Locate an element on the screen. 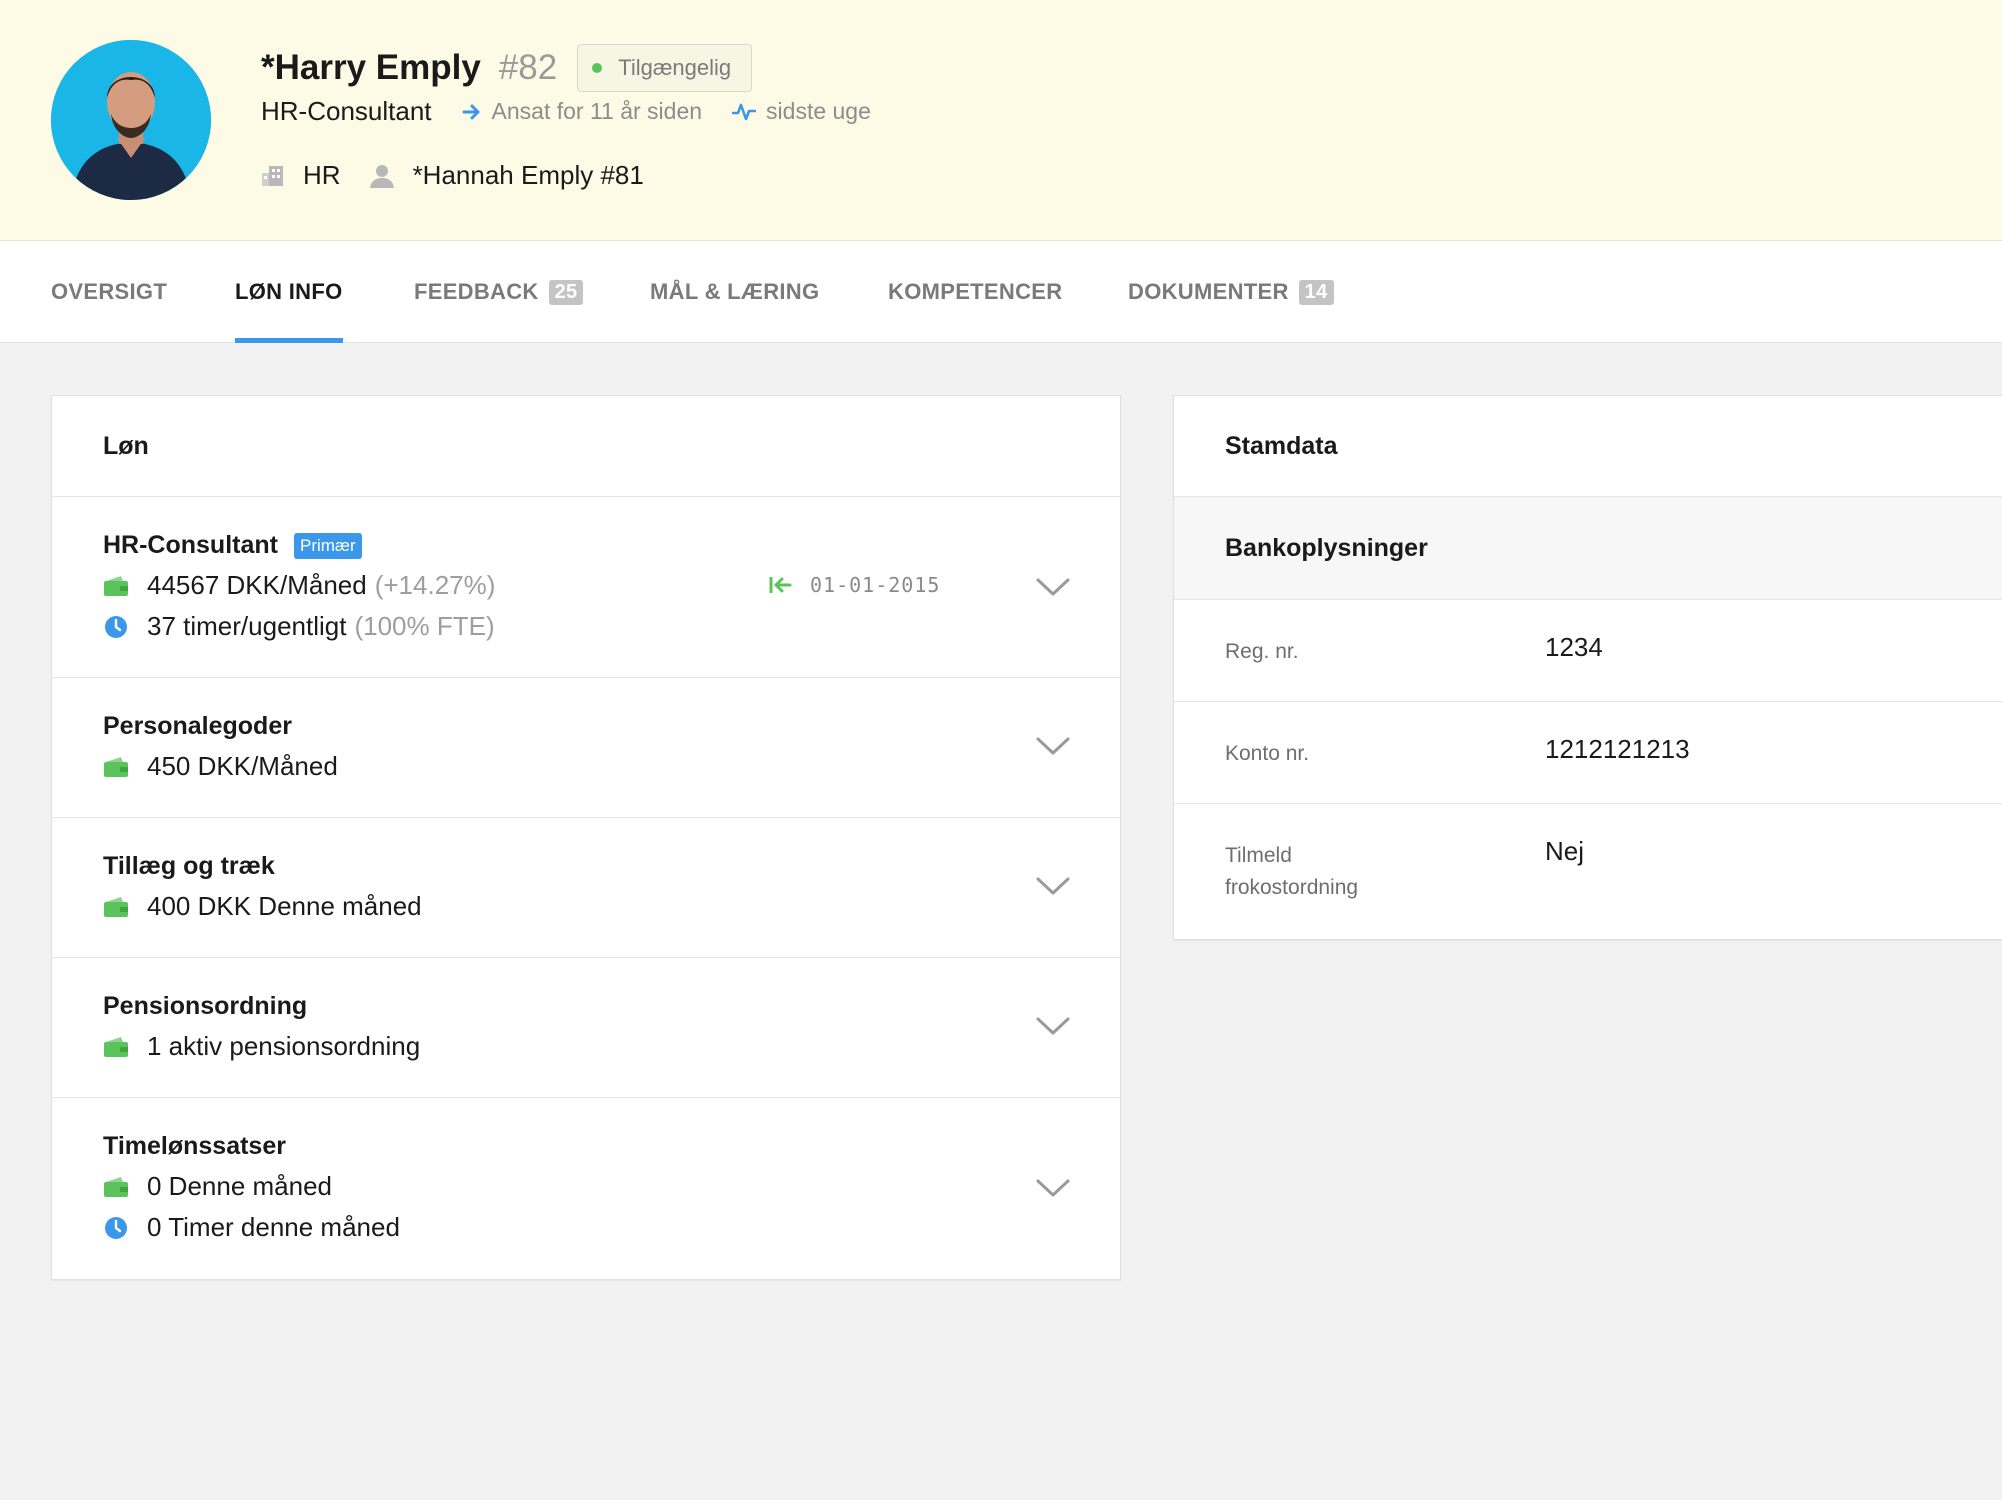  hourly-hours: 0 Timer denne måned is located at coordinates (273, 1227).